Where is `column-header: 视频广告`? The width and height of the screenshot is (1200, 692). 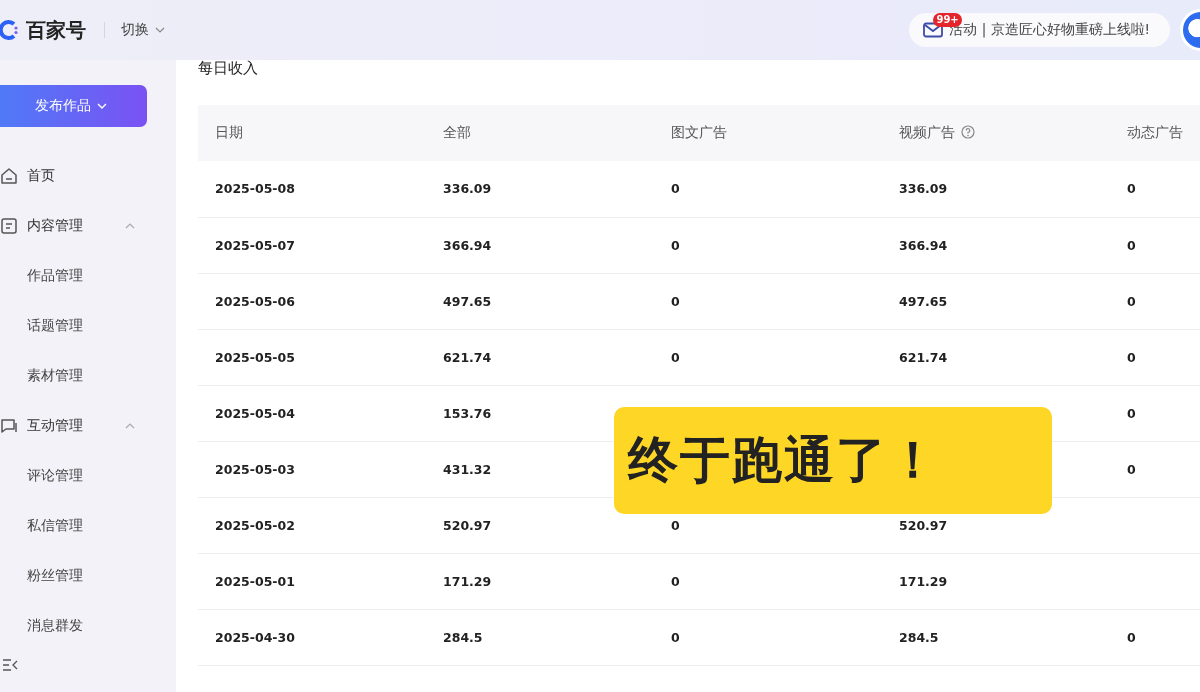
column-header: 视频广告 is located at coordinates (996, 133).